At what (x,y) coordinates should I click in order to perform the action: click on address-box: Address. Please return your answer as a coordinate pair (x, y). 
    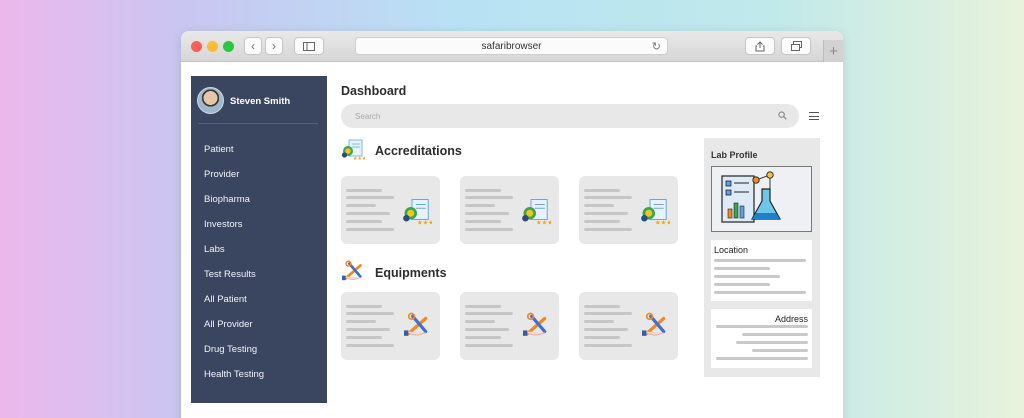
    Looking at the image, I should click on (761, 338).